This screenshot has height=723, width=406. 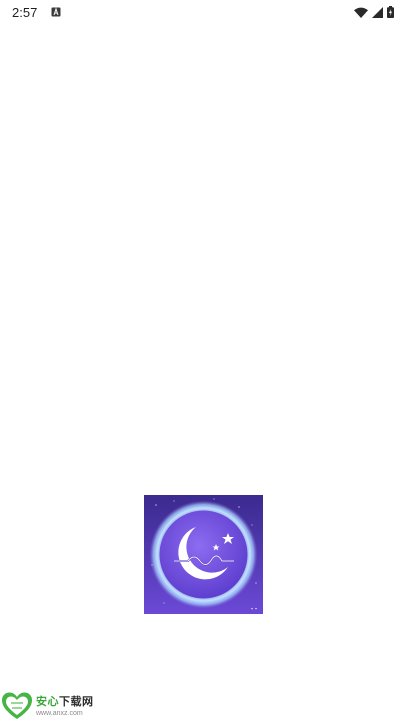 I want to click on wifi-icon, so click(x=361, y=12).